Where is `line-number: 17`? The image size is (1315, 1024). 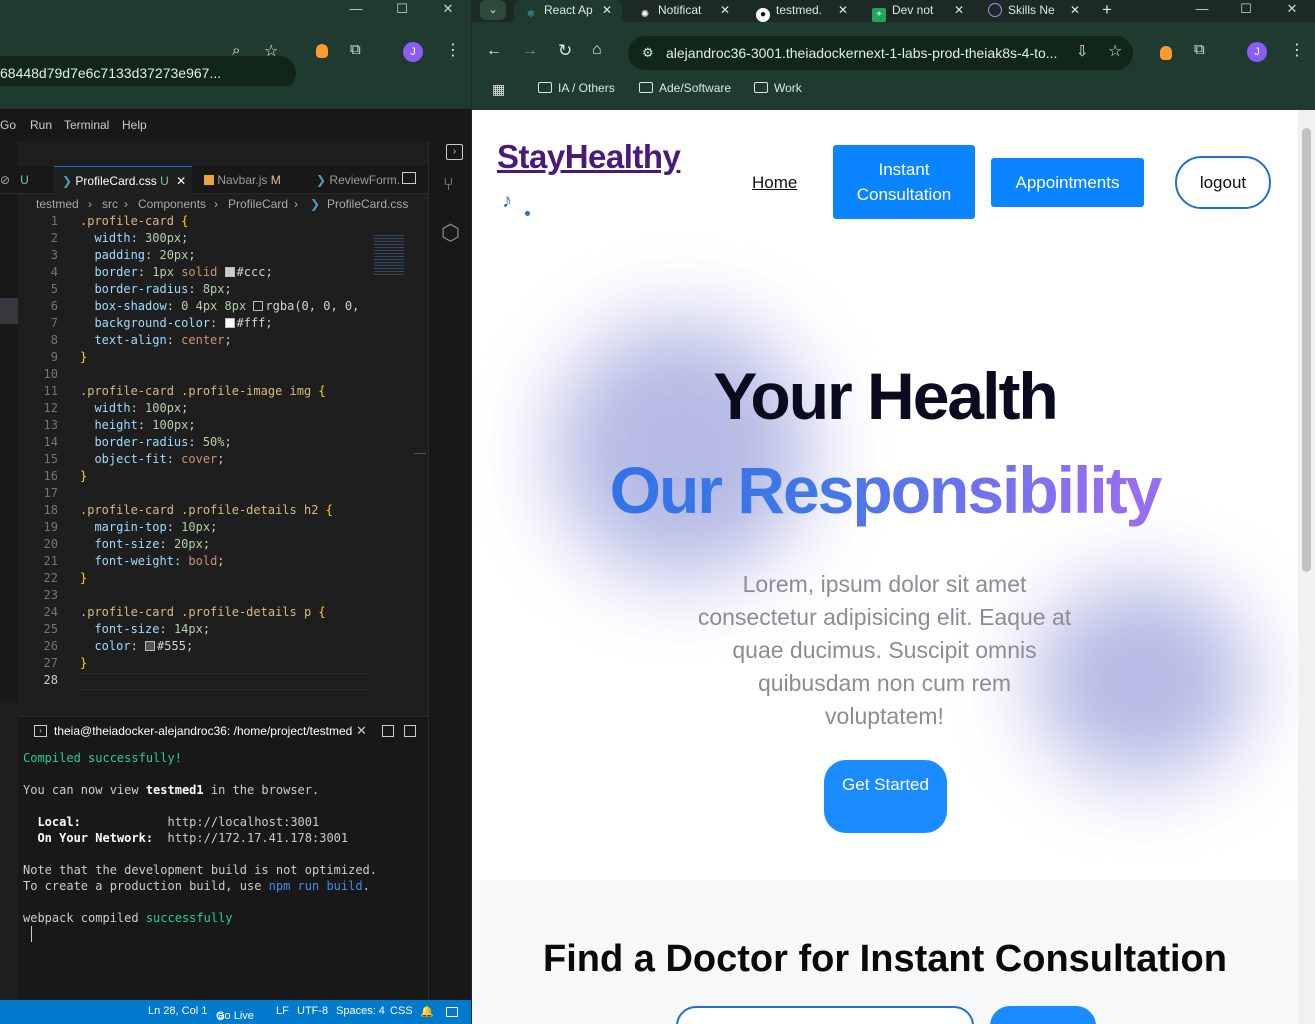
line-number: 17 is located at coordinates (50, 493).